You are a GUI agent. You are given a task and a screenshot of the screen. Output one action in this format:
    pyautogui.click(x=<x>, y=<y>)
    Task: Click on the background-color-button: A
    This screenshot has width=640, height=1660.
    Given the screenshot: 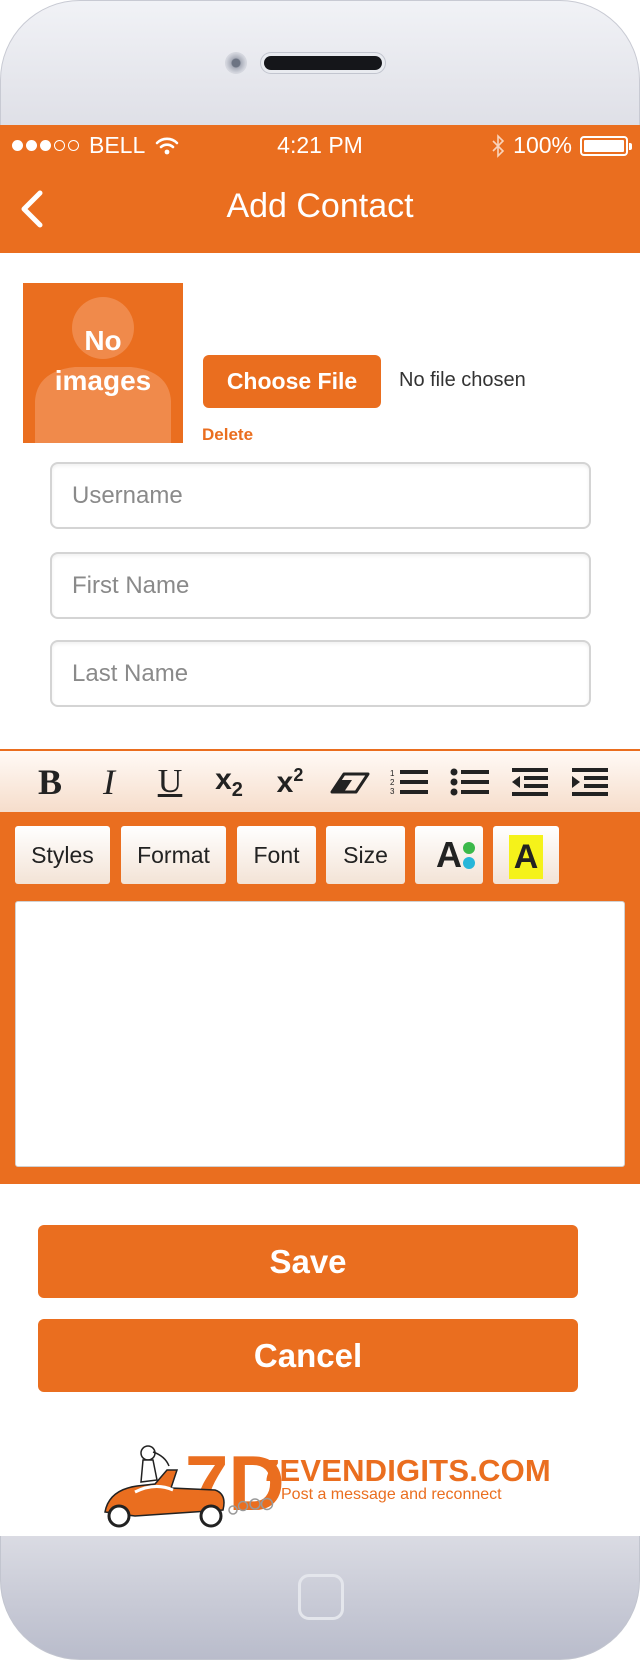 What is the action you would take?
    pyautogui.click(x=526, y=855)
    